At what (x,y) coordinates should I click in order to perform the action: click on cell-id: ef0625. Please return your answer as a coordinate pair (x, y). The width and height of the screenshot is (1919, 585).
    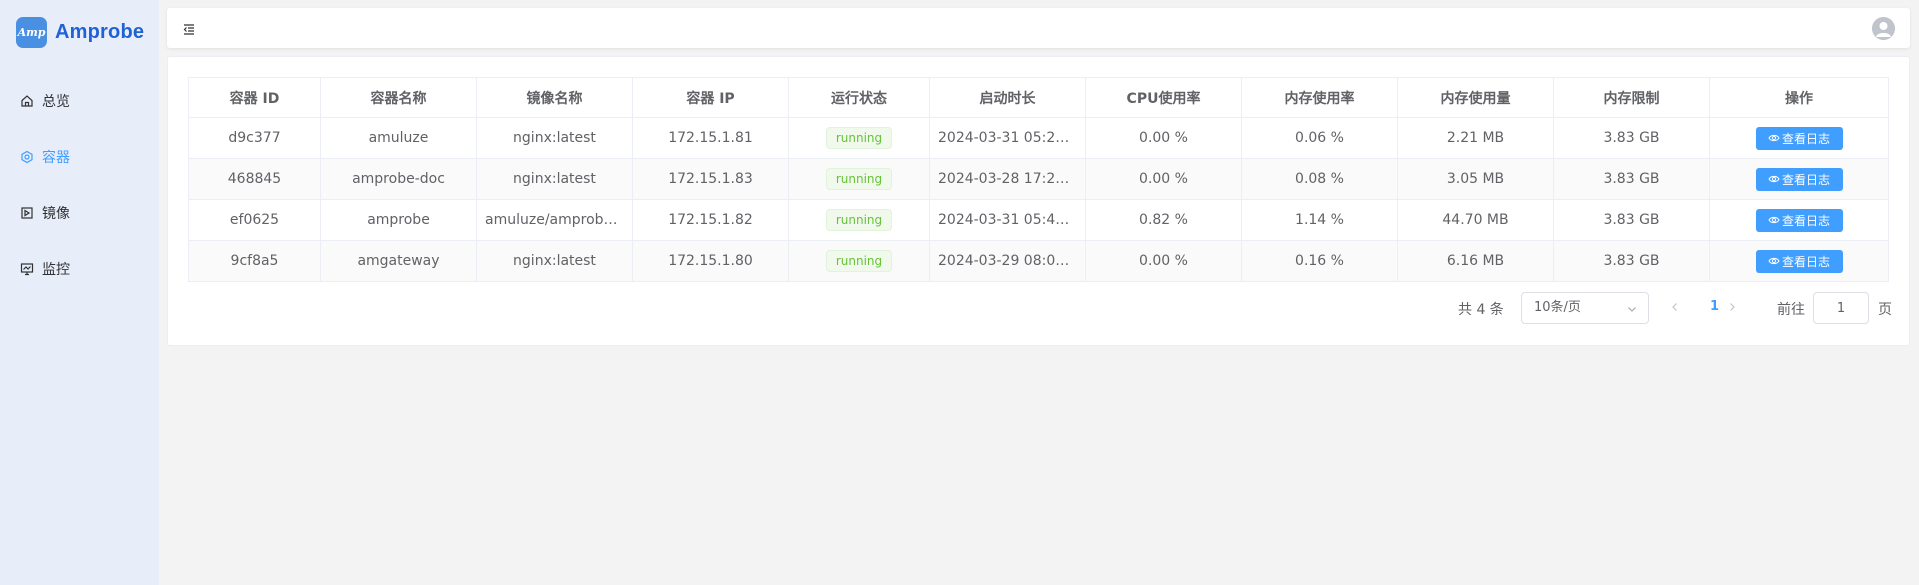
    Looking at the image, I should click on (254, 220).